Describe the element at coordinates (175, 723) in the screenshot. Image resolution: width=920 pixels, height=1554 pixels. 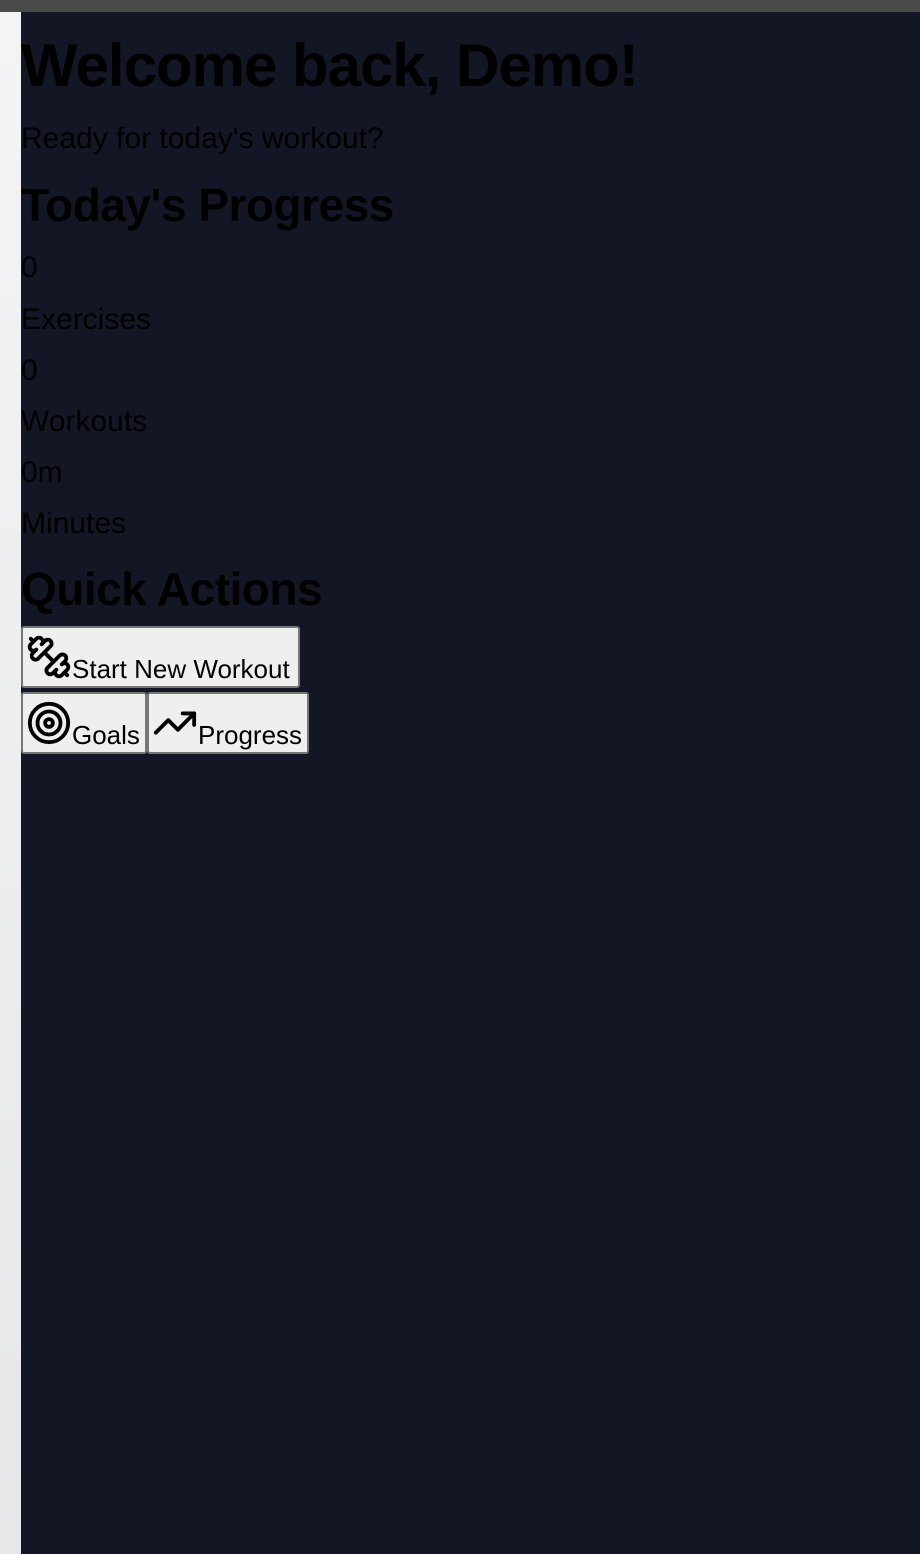
I see `trending-up-icon` at that location.